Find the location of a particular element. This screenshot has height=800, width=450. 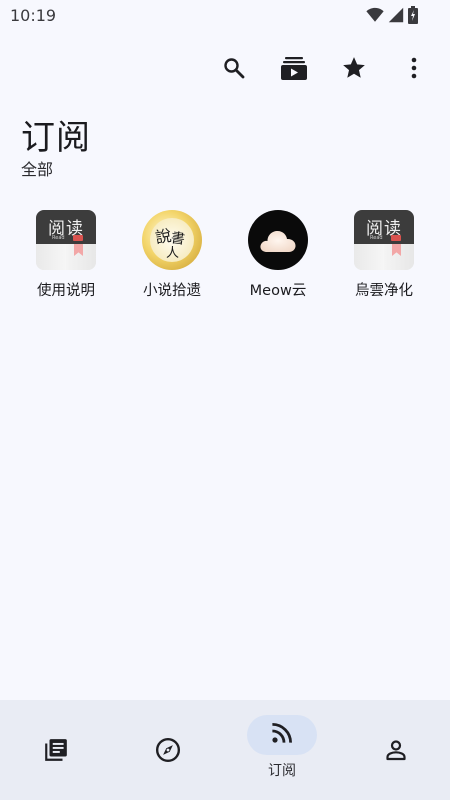

nav-item-subscriptions: 订阅 is located at coordinates (282, 750).